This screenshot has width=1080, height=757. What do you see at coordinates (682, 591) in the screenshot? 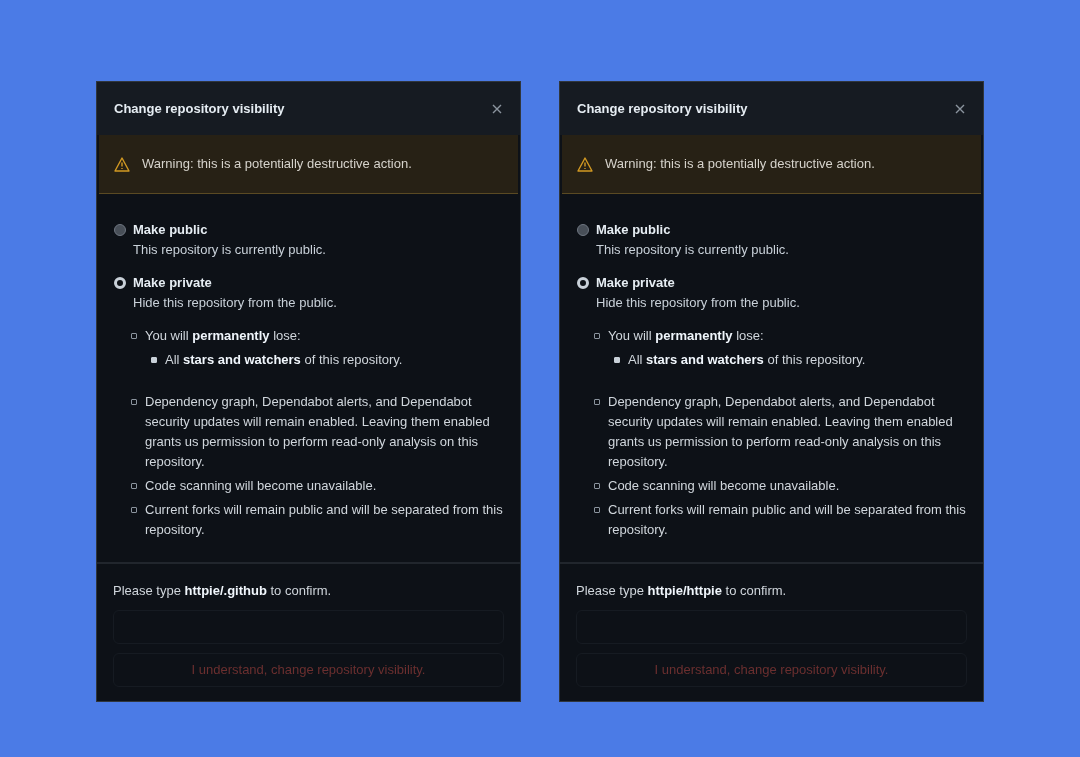
I see `confirm-prompt: Please type httpie/httpie to confirm.` at bounding box center [682, 591].